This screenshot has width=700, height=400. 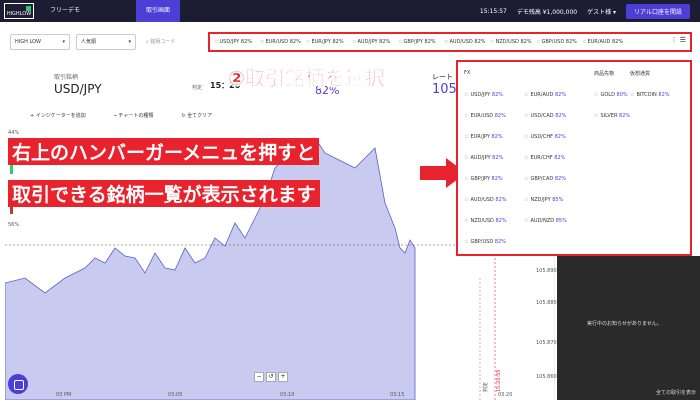 I want to click on open-real-account-button: リアル口座を開設, so click(x=658, y=11).